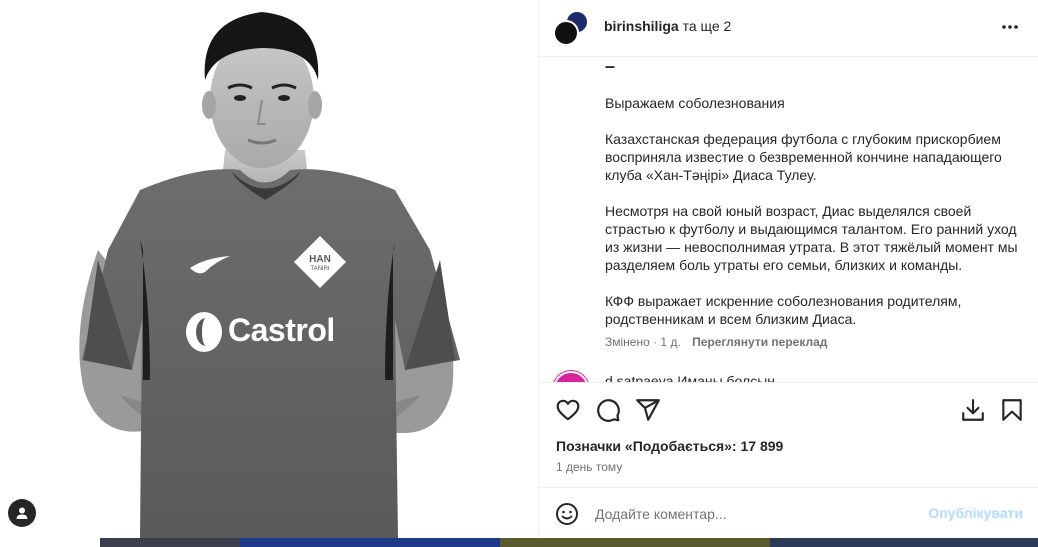 The width and height of the screenshot is (1038, 547). What do you see at coordinates (975, 513) in the screenshot?
I see `post-comment-button: Опублікувати` at bounding box center [975, 513].